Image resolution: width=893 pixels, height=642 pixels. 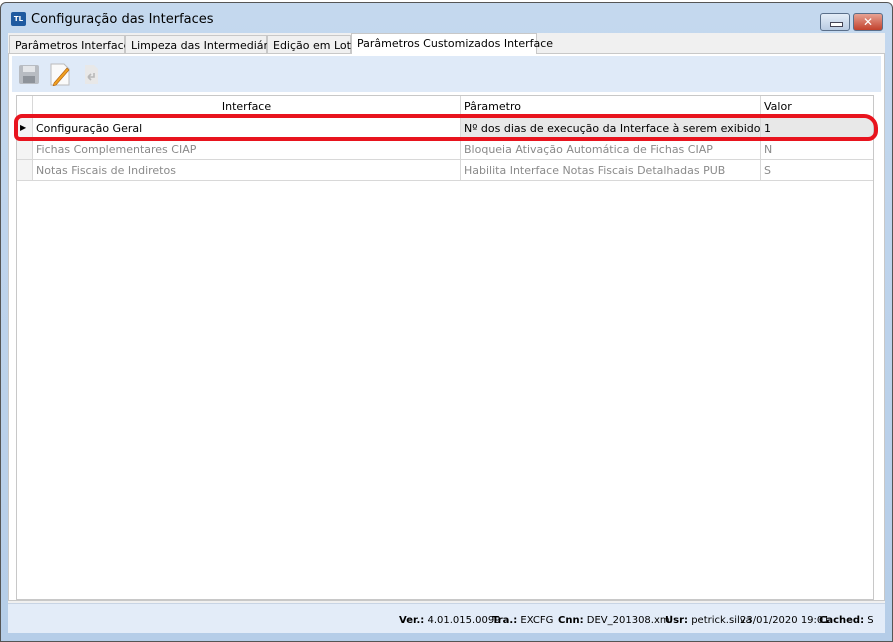 I want to click on tab-edicao-lote: Edição em Lote, so click(x=312, y=44).